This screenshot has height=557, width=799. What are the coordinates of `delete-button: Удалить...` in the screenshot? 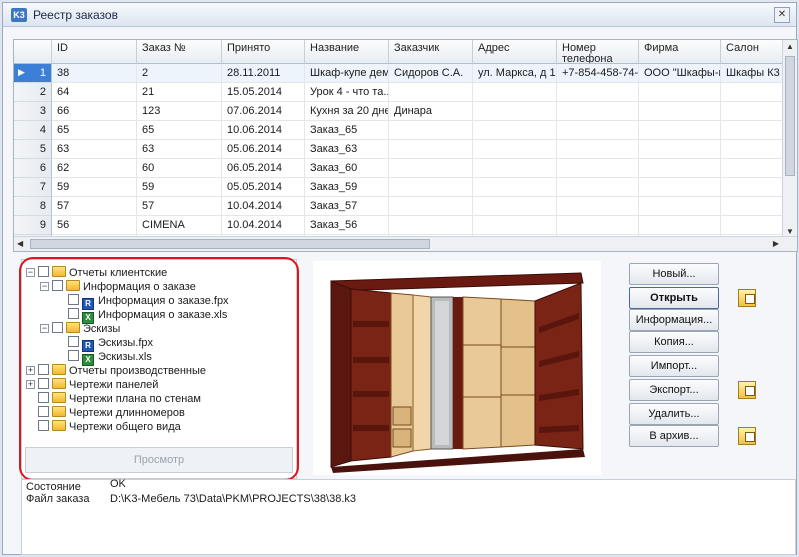 It's located at (674, 414).